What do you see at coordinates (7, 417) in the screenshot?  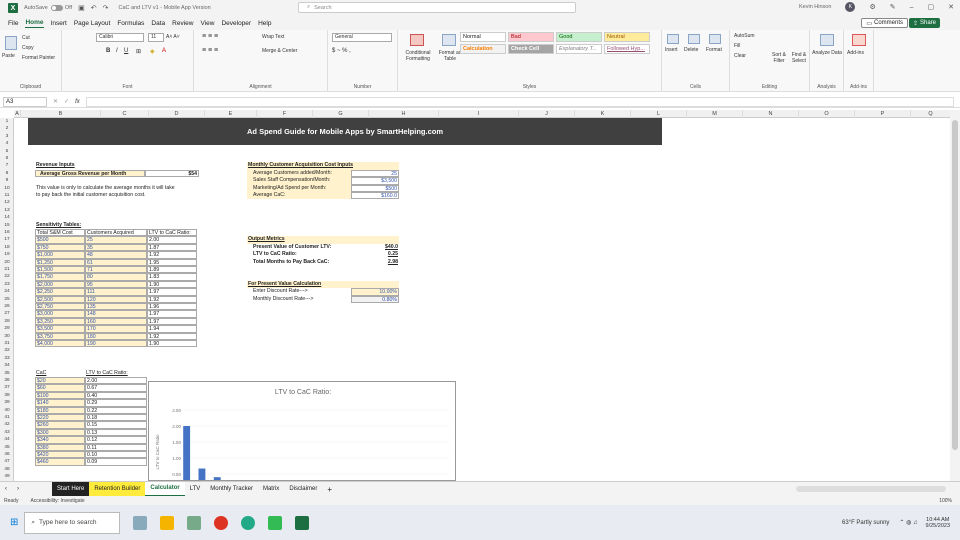 I see `row-header: 41` at bounding box center [7, 417].